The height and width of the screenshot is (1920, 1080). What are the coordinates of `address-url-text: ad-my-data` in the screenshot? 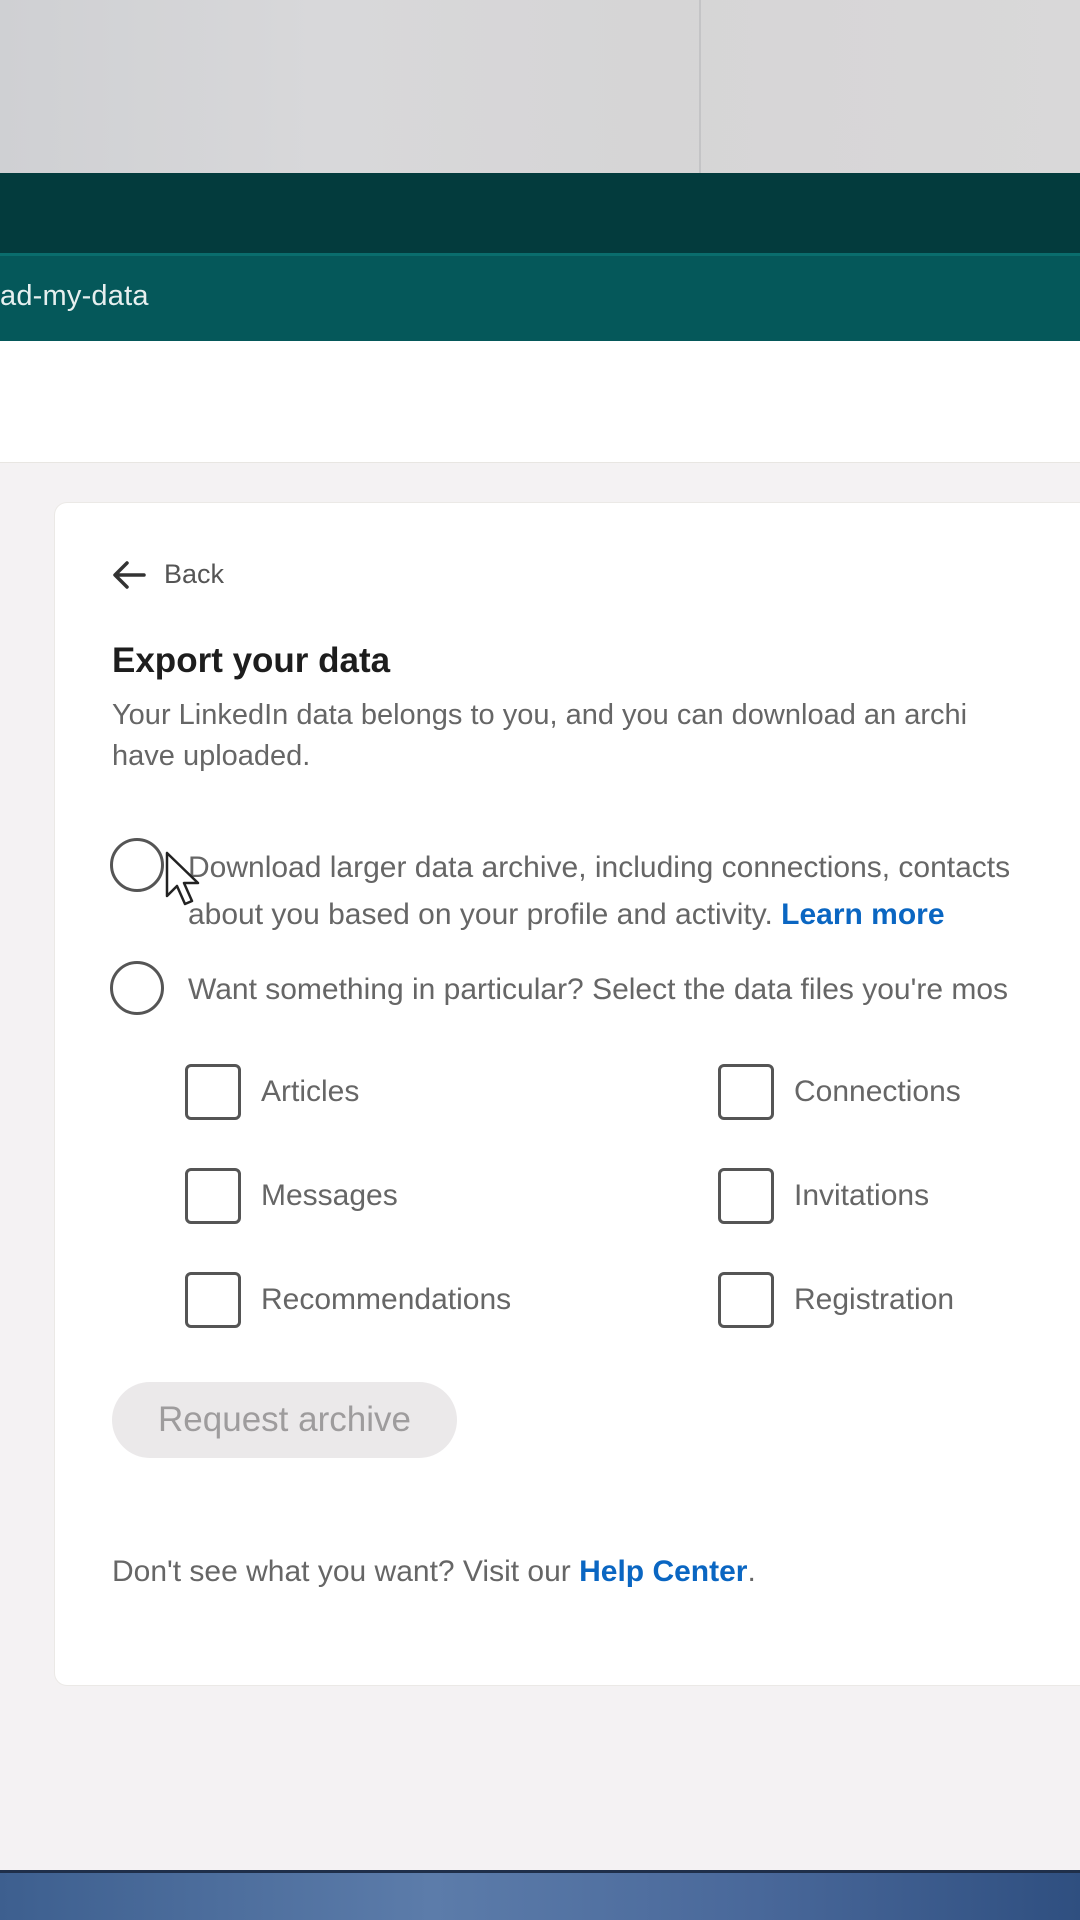 It's located at (74, 296).